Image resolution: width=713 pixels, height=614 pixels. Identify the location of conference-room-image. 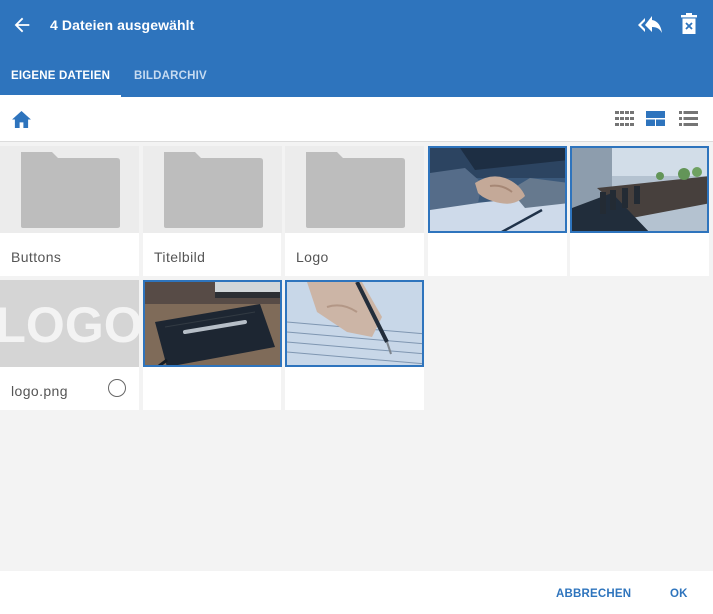
(639, 189).